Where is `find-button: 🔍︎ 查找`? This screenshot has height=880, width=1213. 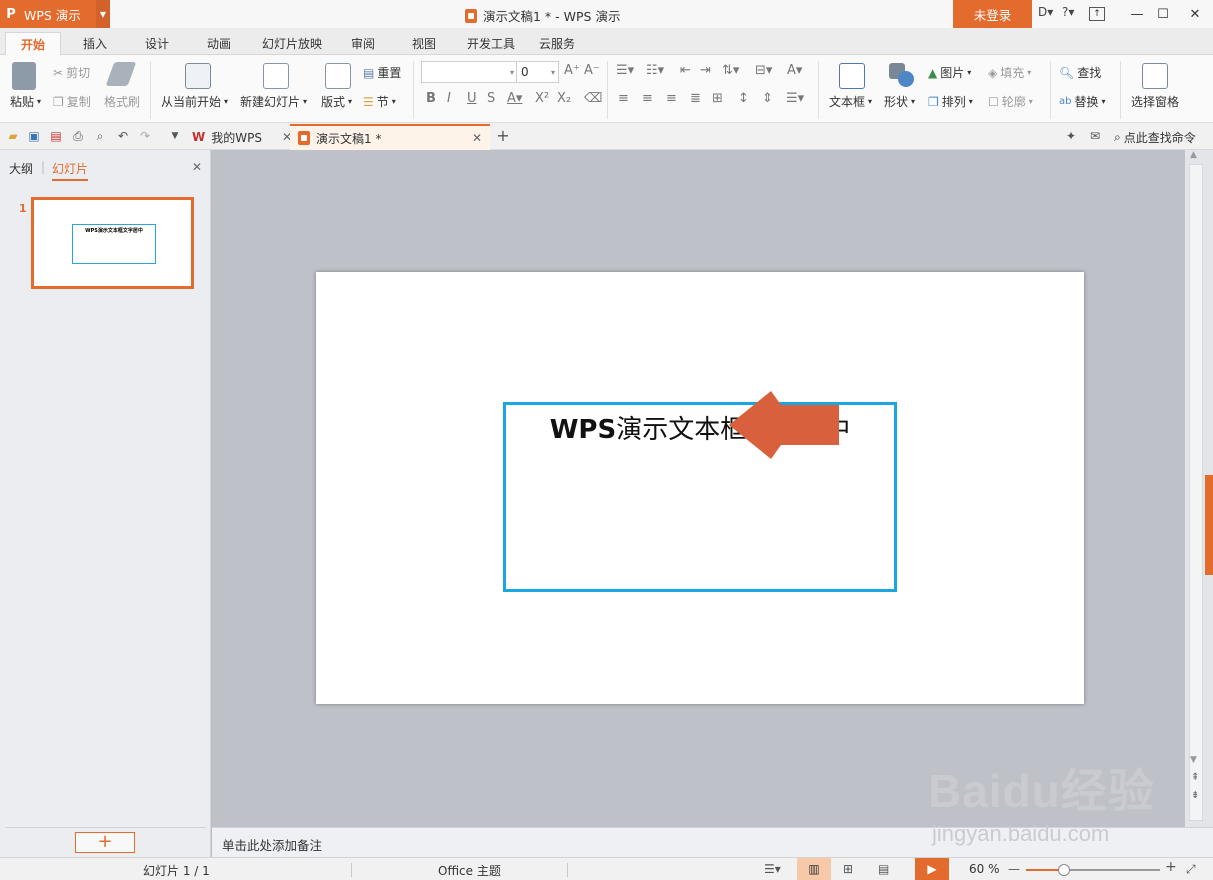
find-button: 🔍︎ 查找 is located at coordinates (1080, 72).